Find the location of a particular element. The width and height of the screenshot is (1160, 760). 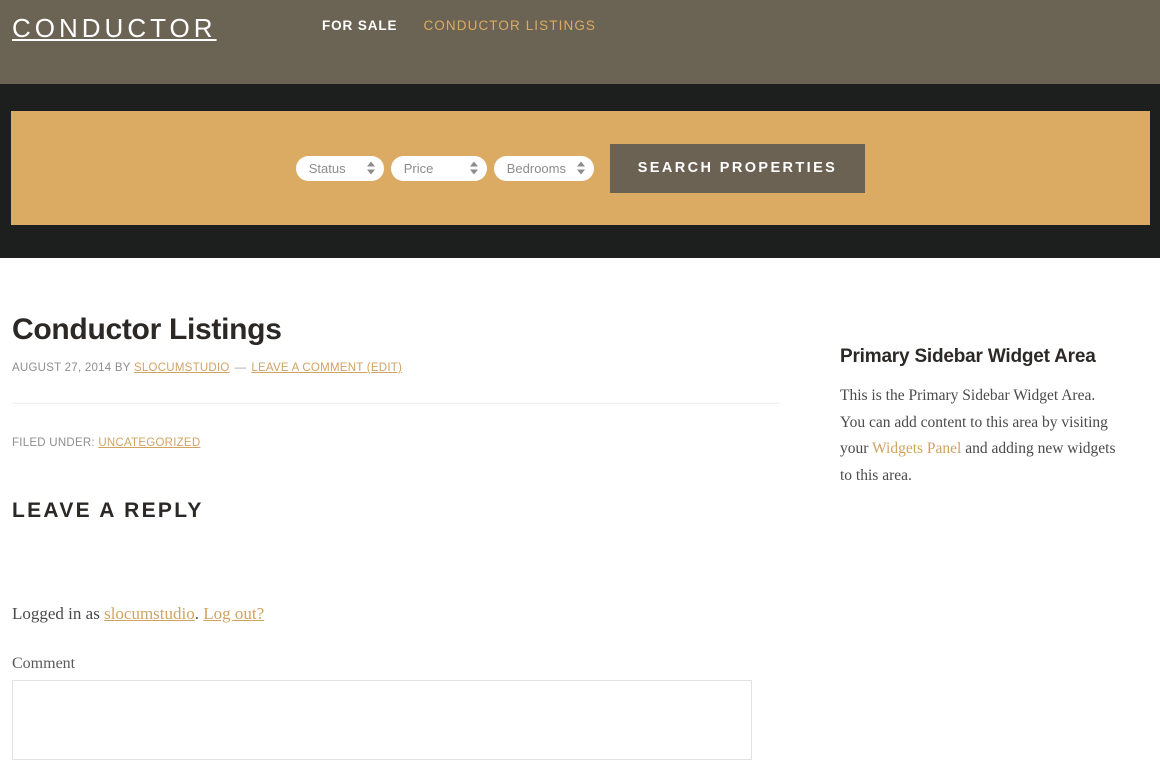

category-link-uncategorized: UNCATEGORIZED is located at coordinates (149, 443).